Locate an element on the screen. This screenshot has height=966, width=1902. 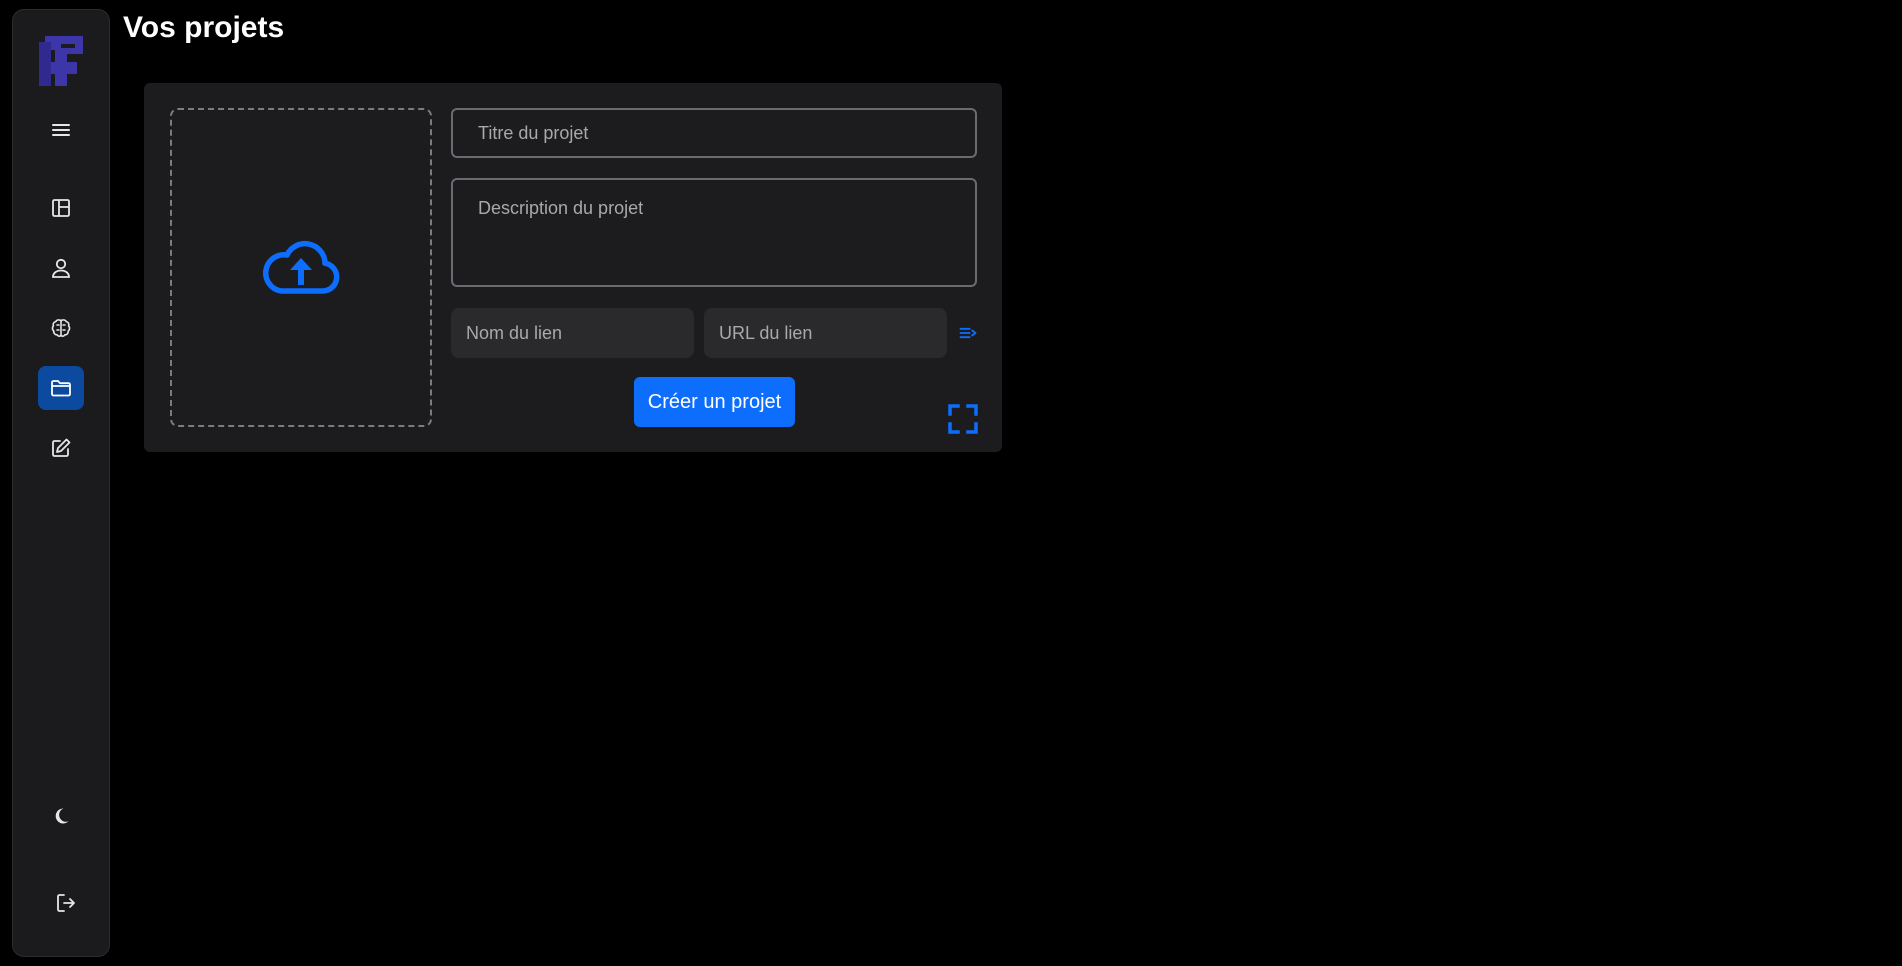
folder-icon is located at coordinates (61, 388).